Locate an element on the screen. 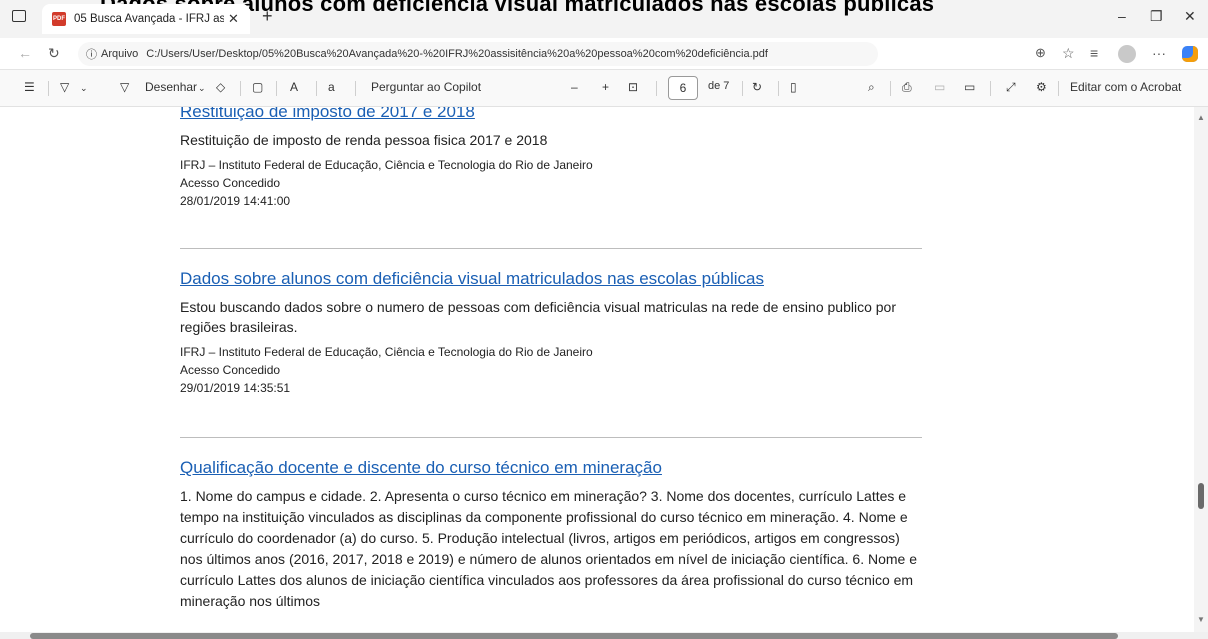 This screenshot has height=639, width=1208. zoom-in-button: + is located at coordinates (605, 87).